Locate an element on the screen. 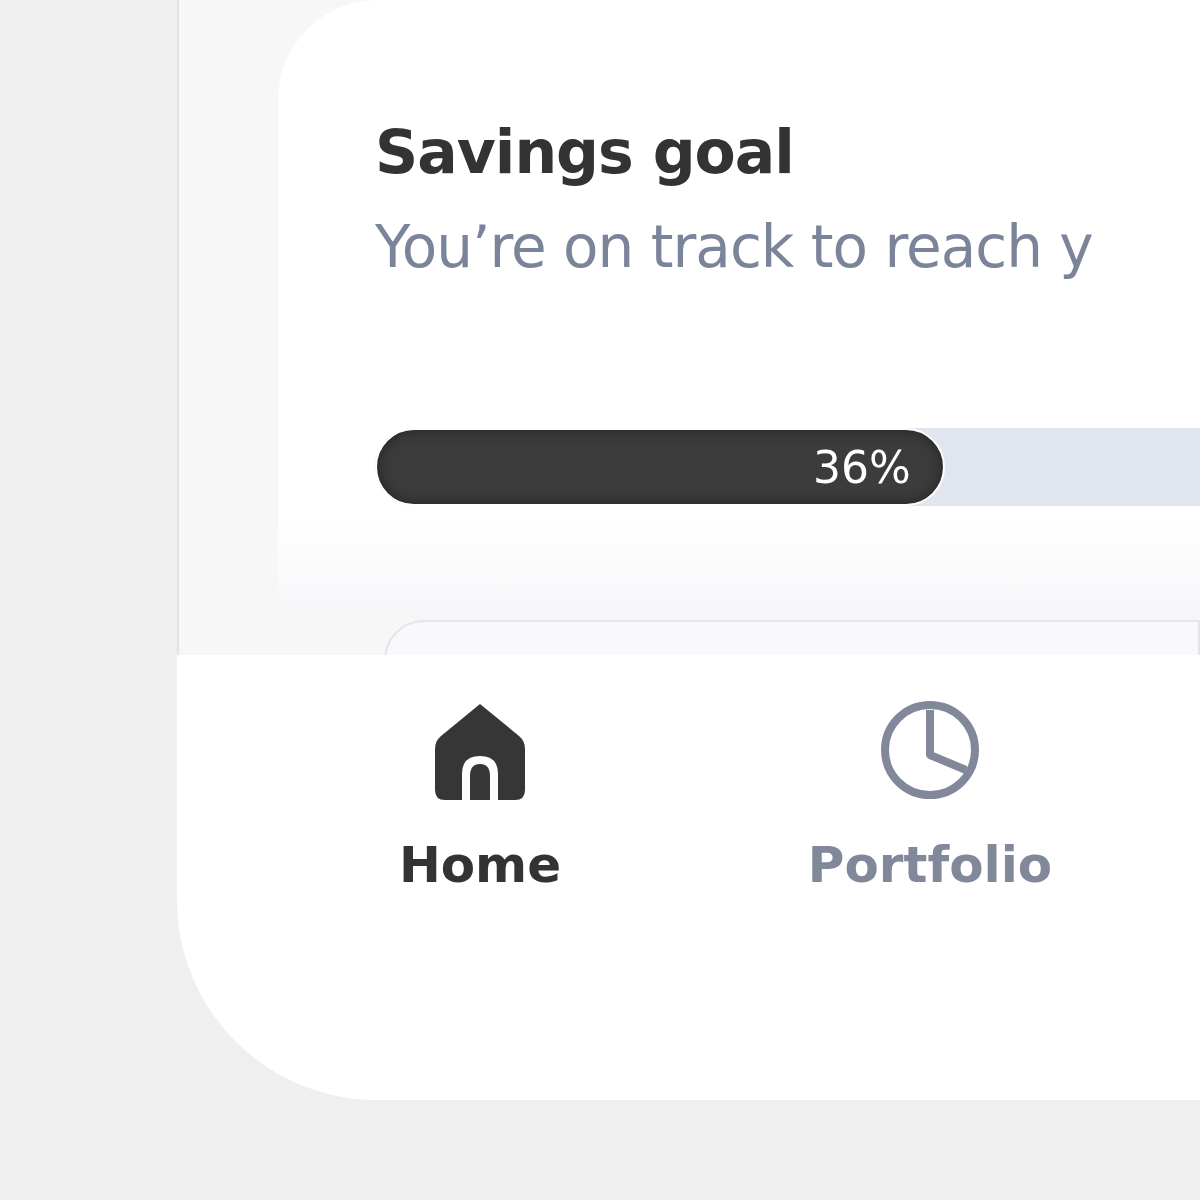 This screenshot has height=1200, width=1200. tab-item: Portfolio is located at coordinates (930, 797).